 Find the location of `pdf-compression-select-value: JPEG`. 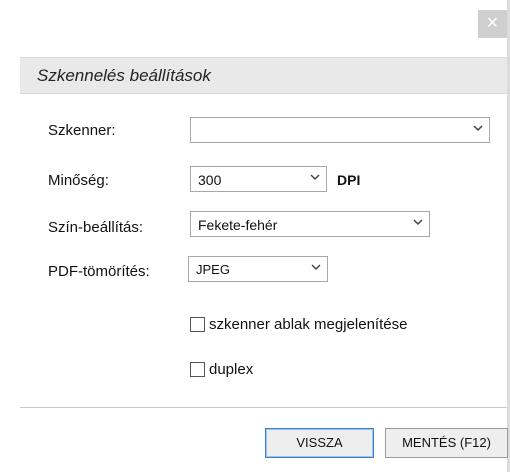

pdf-compression-select-value: JPEG is located at coordinates (213, 269).